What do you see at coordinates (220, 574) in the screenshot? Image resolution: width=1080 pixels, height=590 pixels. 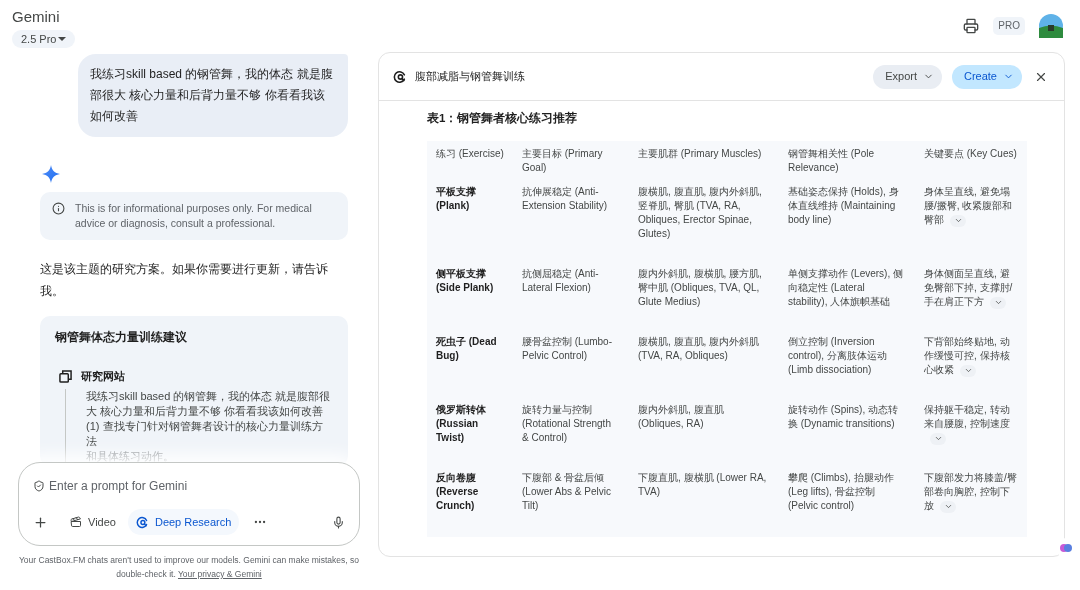 I see `privacy-link: Your privacy & Gemini` at bounding box center [220, 574].